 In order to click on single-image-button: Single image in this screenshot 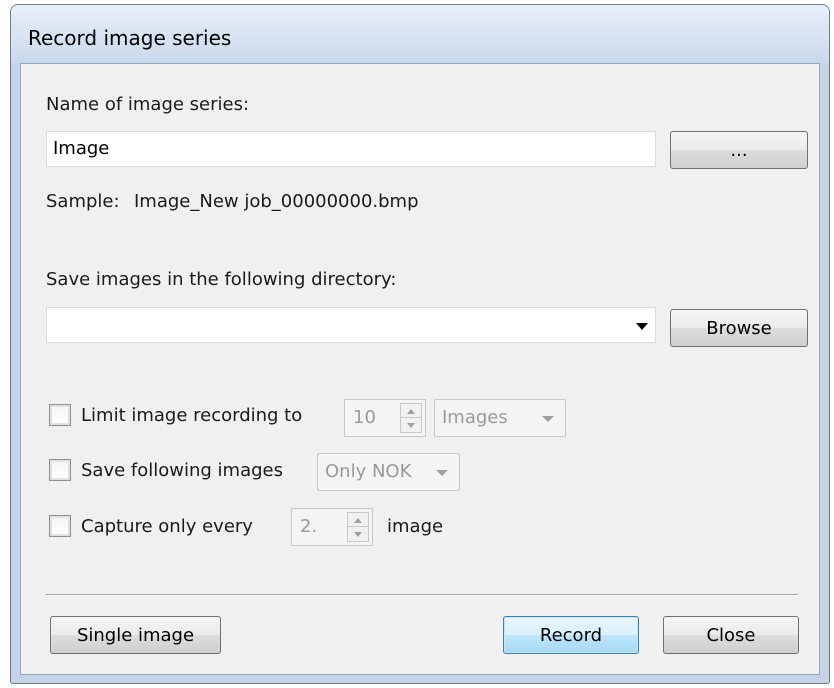, I will do `click(135, 635)`.